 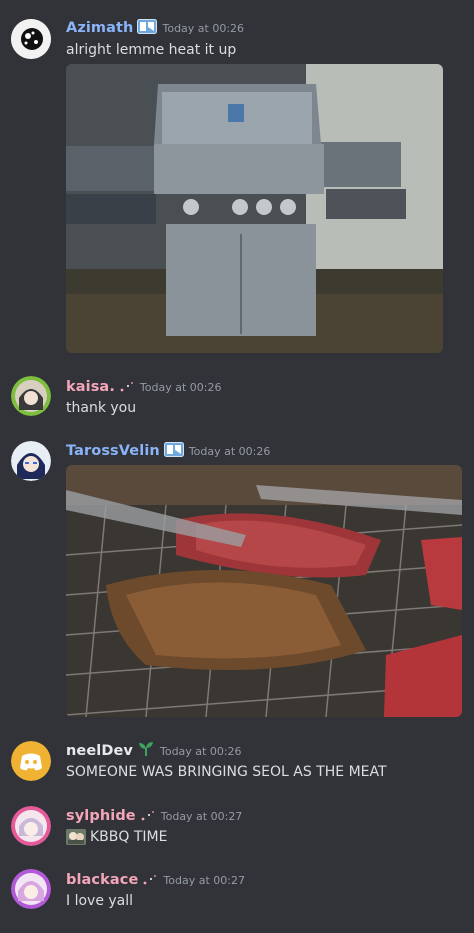 I want to click on message-header: kaisa. Today at 00:26, so click(x=143, y=387).